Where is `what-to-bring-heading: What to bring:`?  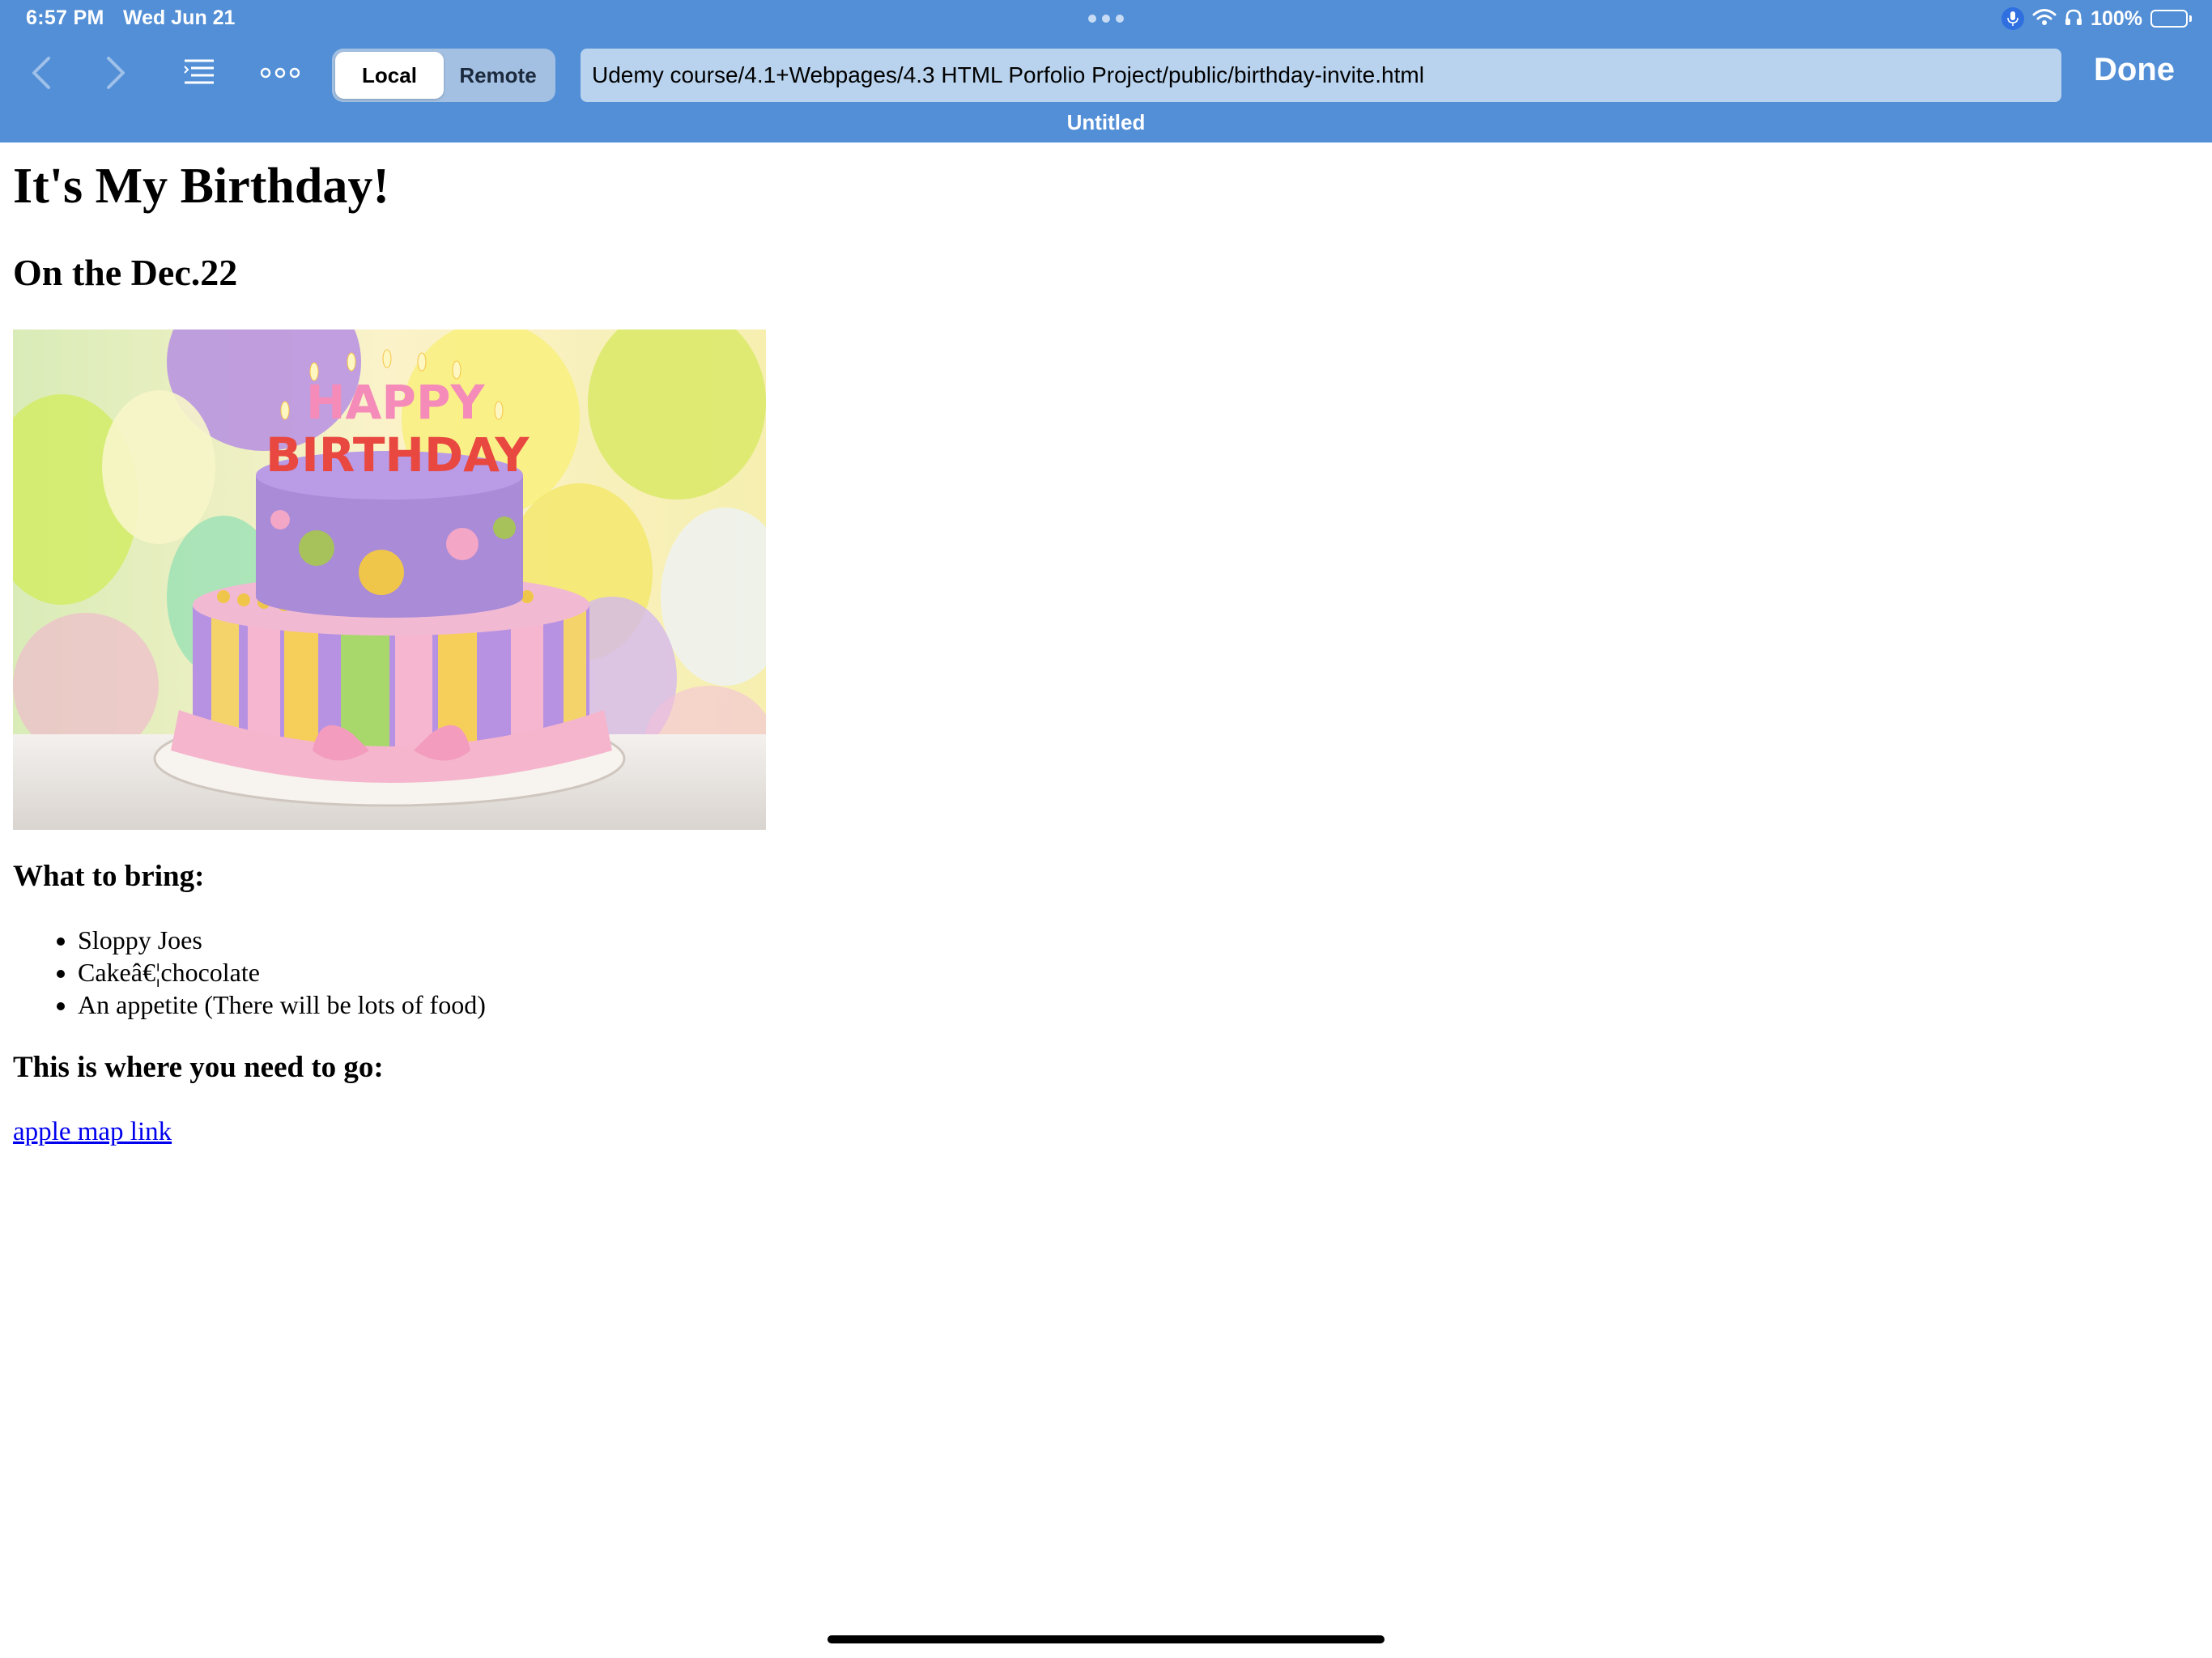 what-to-bring-heading: What to bring: is located at coordinates (109, 876).